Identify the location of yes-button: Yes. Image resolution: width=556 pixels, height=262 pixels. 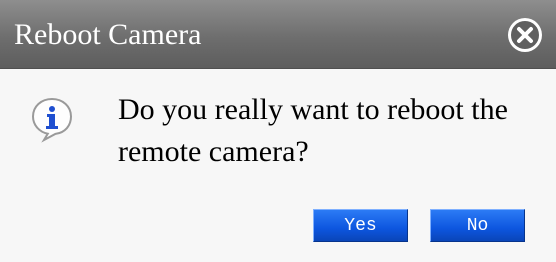
(360, 225).